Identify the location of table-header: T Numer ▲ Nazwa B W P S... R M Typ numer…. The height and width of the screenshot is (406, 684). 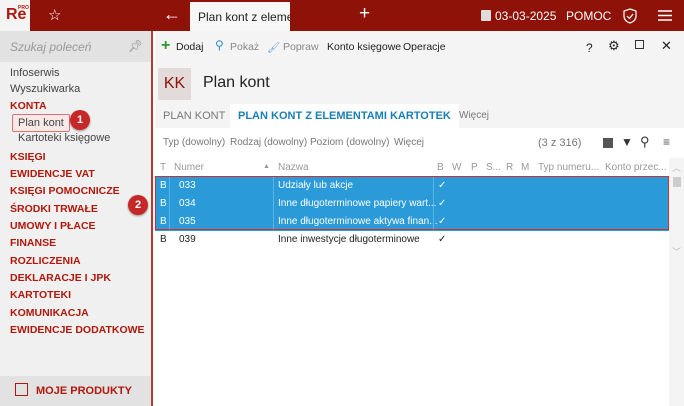
(412, 167).